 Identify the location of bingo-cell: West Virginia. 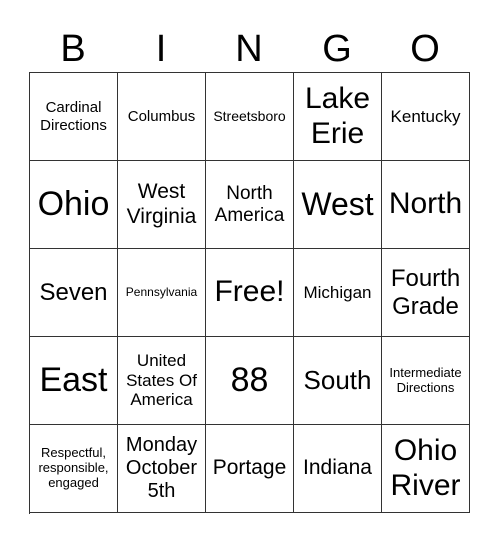
(162, 205).